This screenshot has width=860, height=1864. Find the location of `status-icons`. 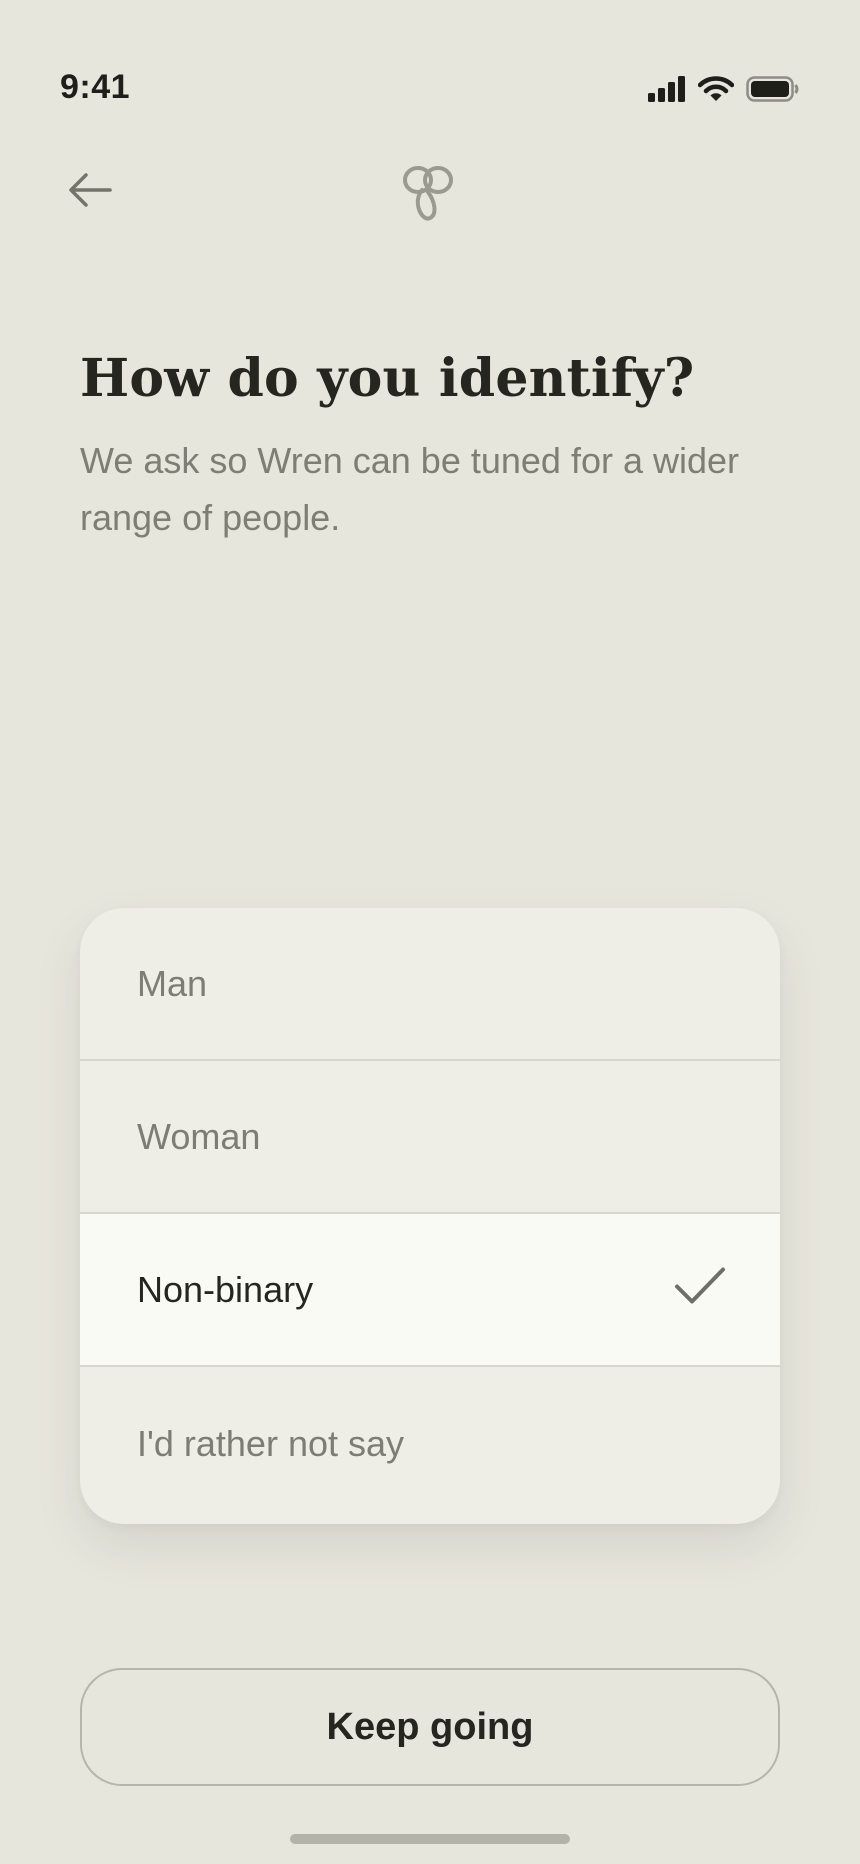

status-icons is located at coordinates (724, 91).